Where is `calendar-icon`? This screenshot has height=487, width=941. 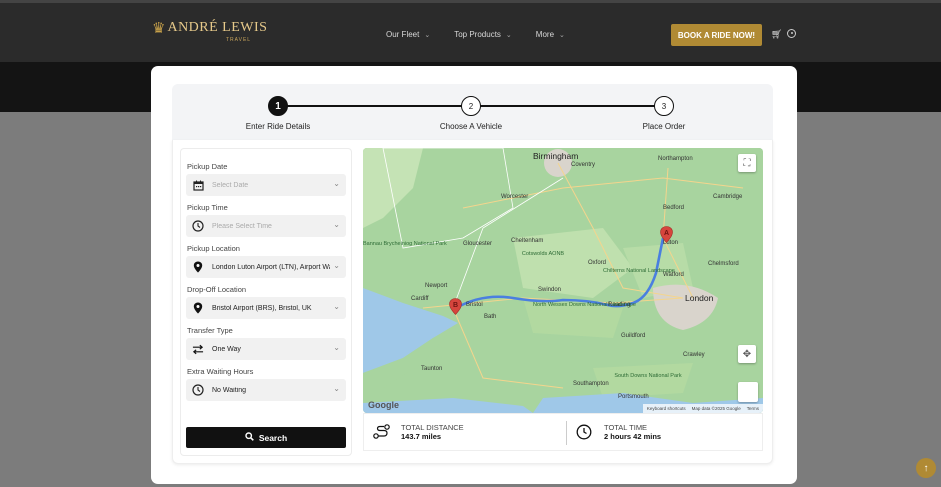 calendar-icon is located at coordinates (198, 185).